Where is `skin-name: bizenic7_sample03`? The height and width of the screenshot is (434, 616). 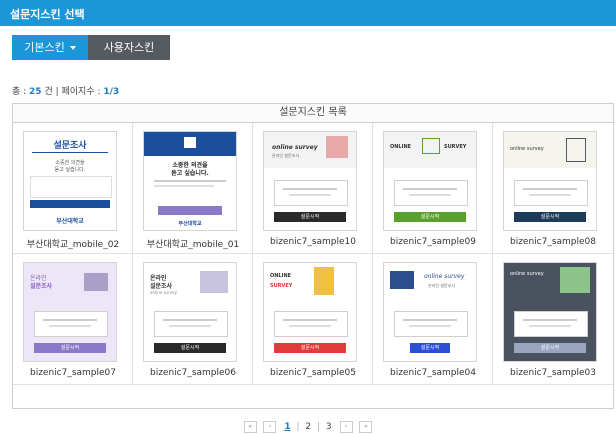 skin-name: bizenic7_sample03 is located at coordinates (553, 373).